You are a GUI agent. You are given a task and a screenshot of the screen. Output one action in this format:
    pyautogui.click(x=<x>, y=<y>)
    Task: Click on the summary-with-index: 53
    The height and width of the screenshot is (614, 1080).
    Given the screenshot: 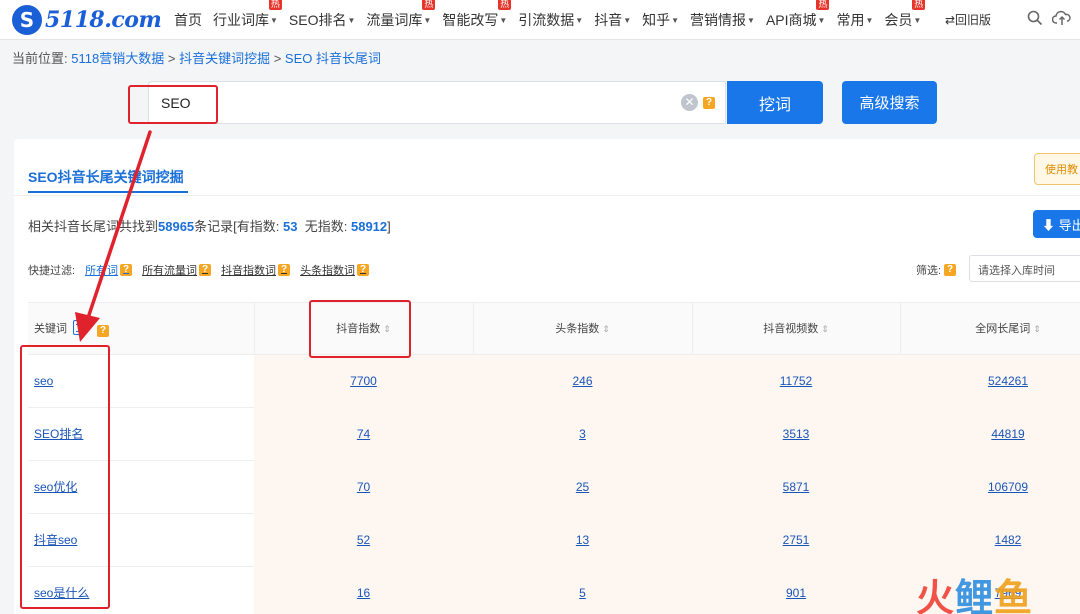 What is the action you would take?
    pyautogui.click(x=290, y=226)
    